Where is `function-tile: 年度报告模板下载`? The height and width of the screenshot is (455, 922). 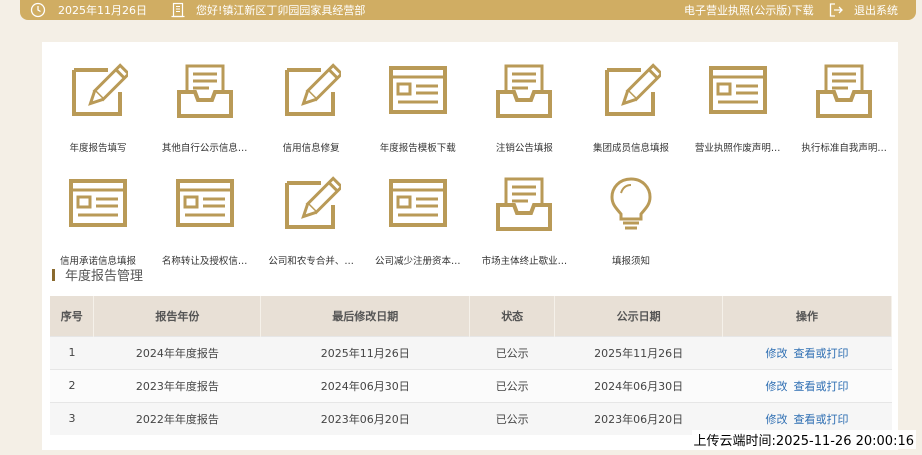
function-tile: 年度报告模板下载 is located at coordinates (418, 112).